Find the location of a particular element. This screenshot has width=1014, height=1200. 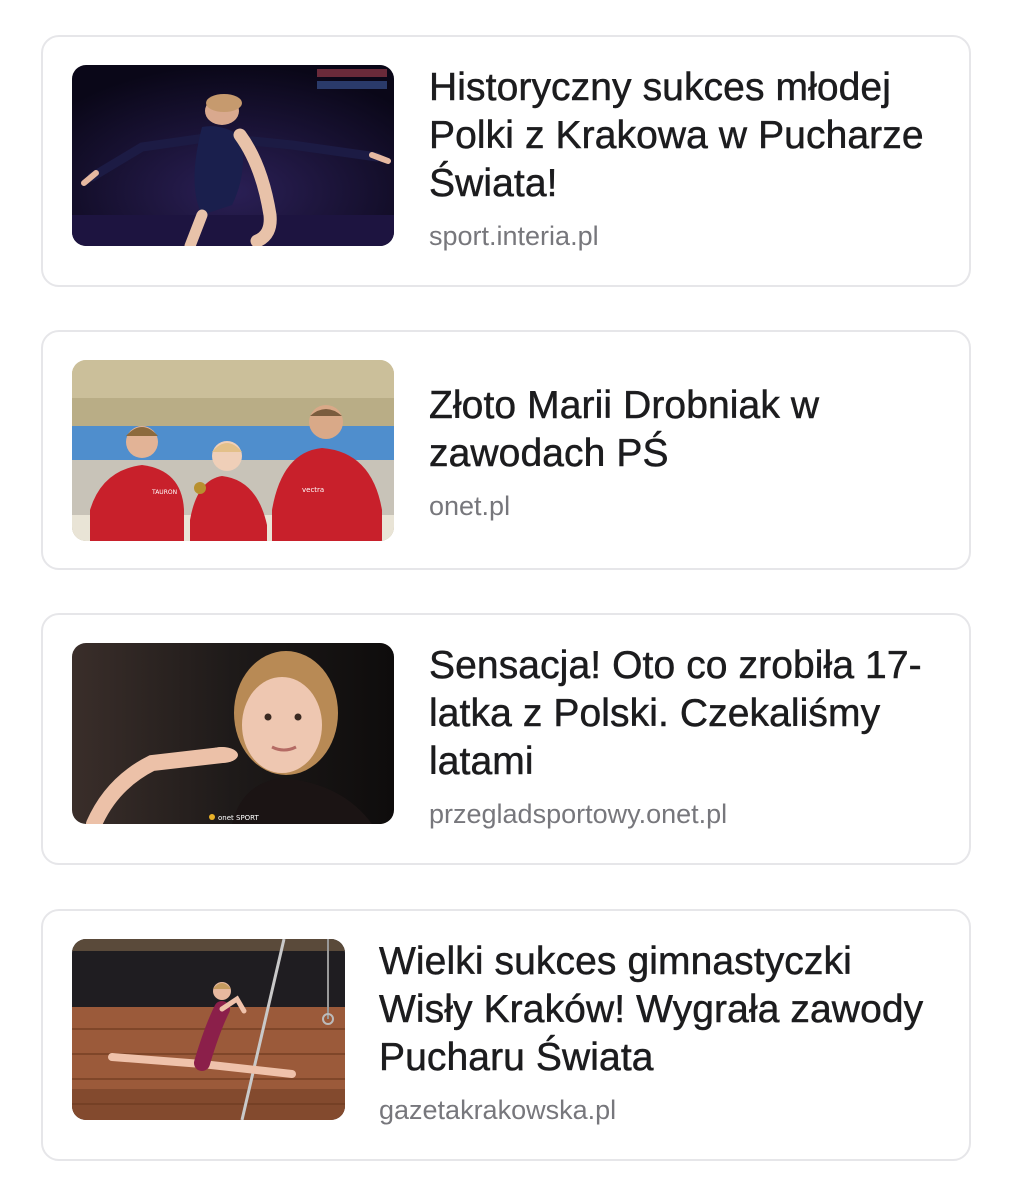

article-headline: Złoto Marii Drobniak w zawodach PŚ is located at coordinates (689, 430).